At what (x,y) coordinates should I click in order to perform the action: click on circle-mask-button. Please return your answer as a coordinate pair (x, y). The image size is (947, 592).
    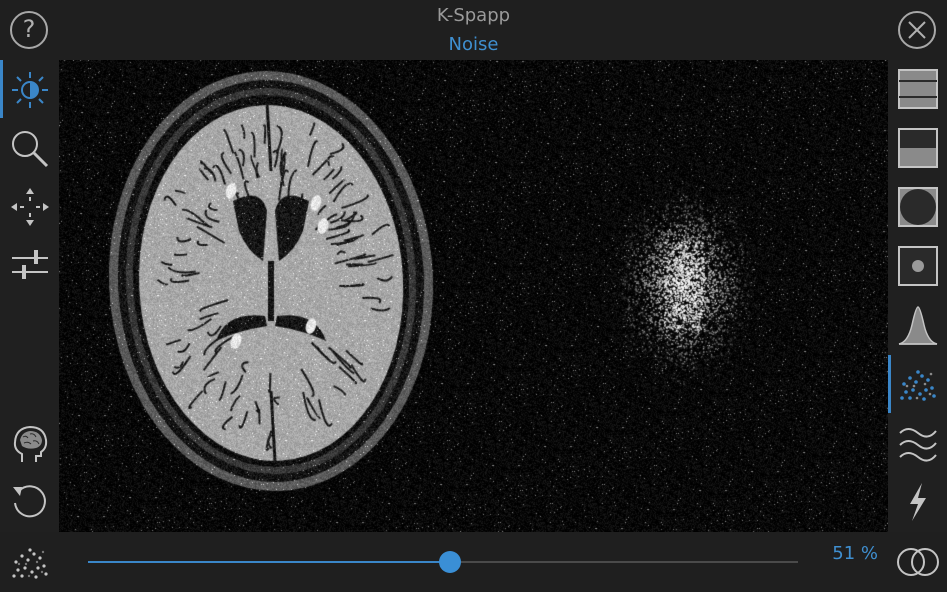
    Looking at the image, I should click on (917, 207).